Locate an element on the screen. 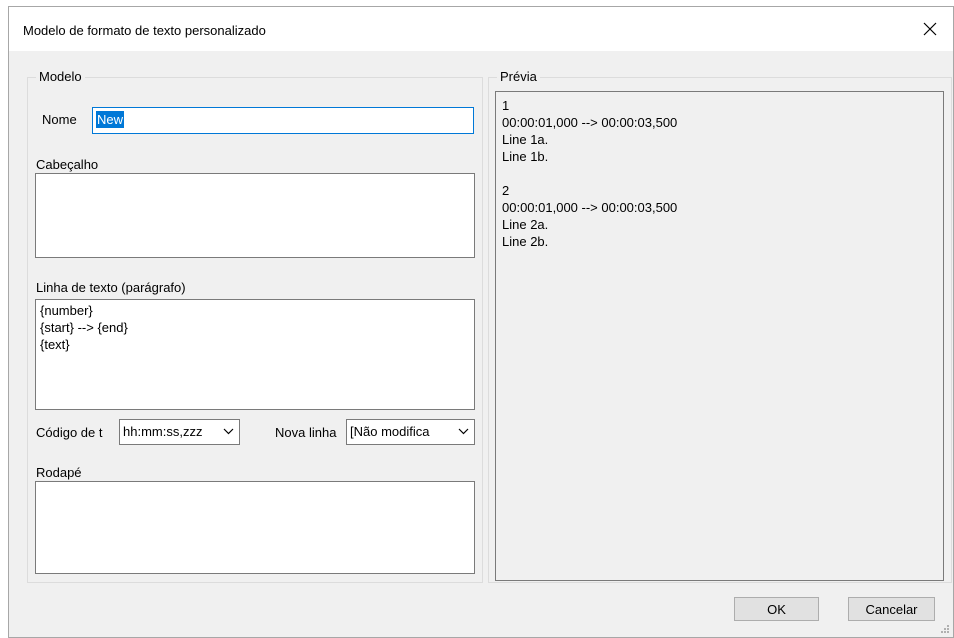 The image size is (954, 638). name-field: New is located at coordinates (283, 120).